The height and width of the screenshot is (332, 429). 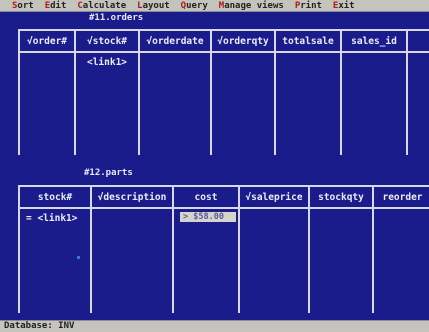 What do you see at coordinates (375, 41) in the screenshot?
I see `orders-col-sales-id: sales_id` at bounding box center [375, 41].